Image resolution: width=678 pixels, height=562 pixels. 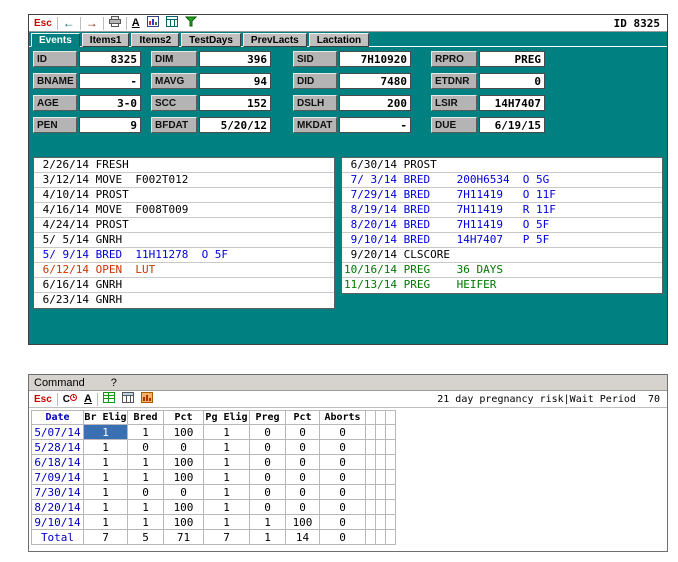 What do you see at coordinates (184, 537) in the screenshot?
I see `cell: 71` at bounding box center [184, 537].